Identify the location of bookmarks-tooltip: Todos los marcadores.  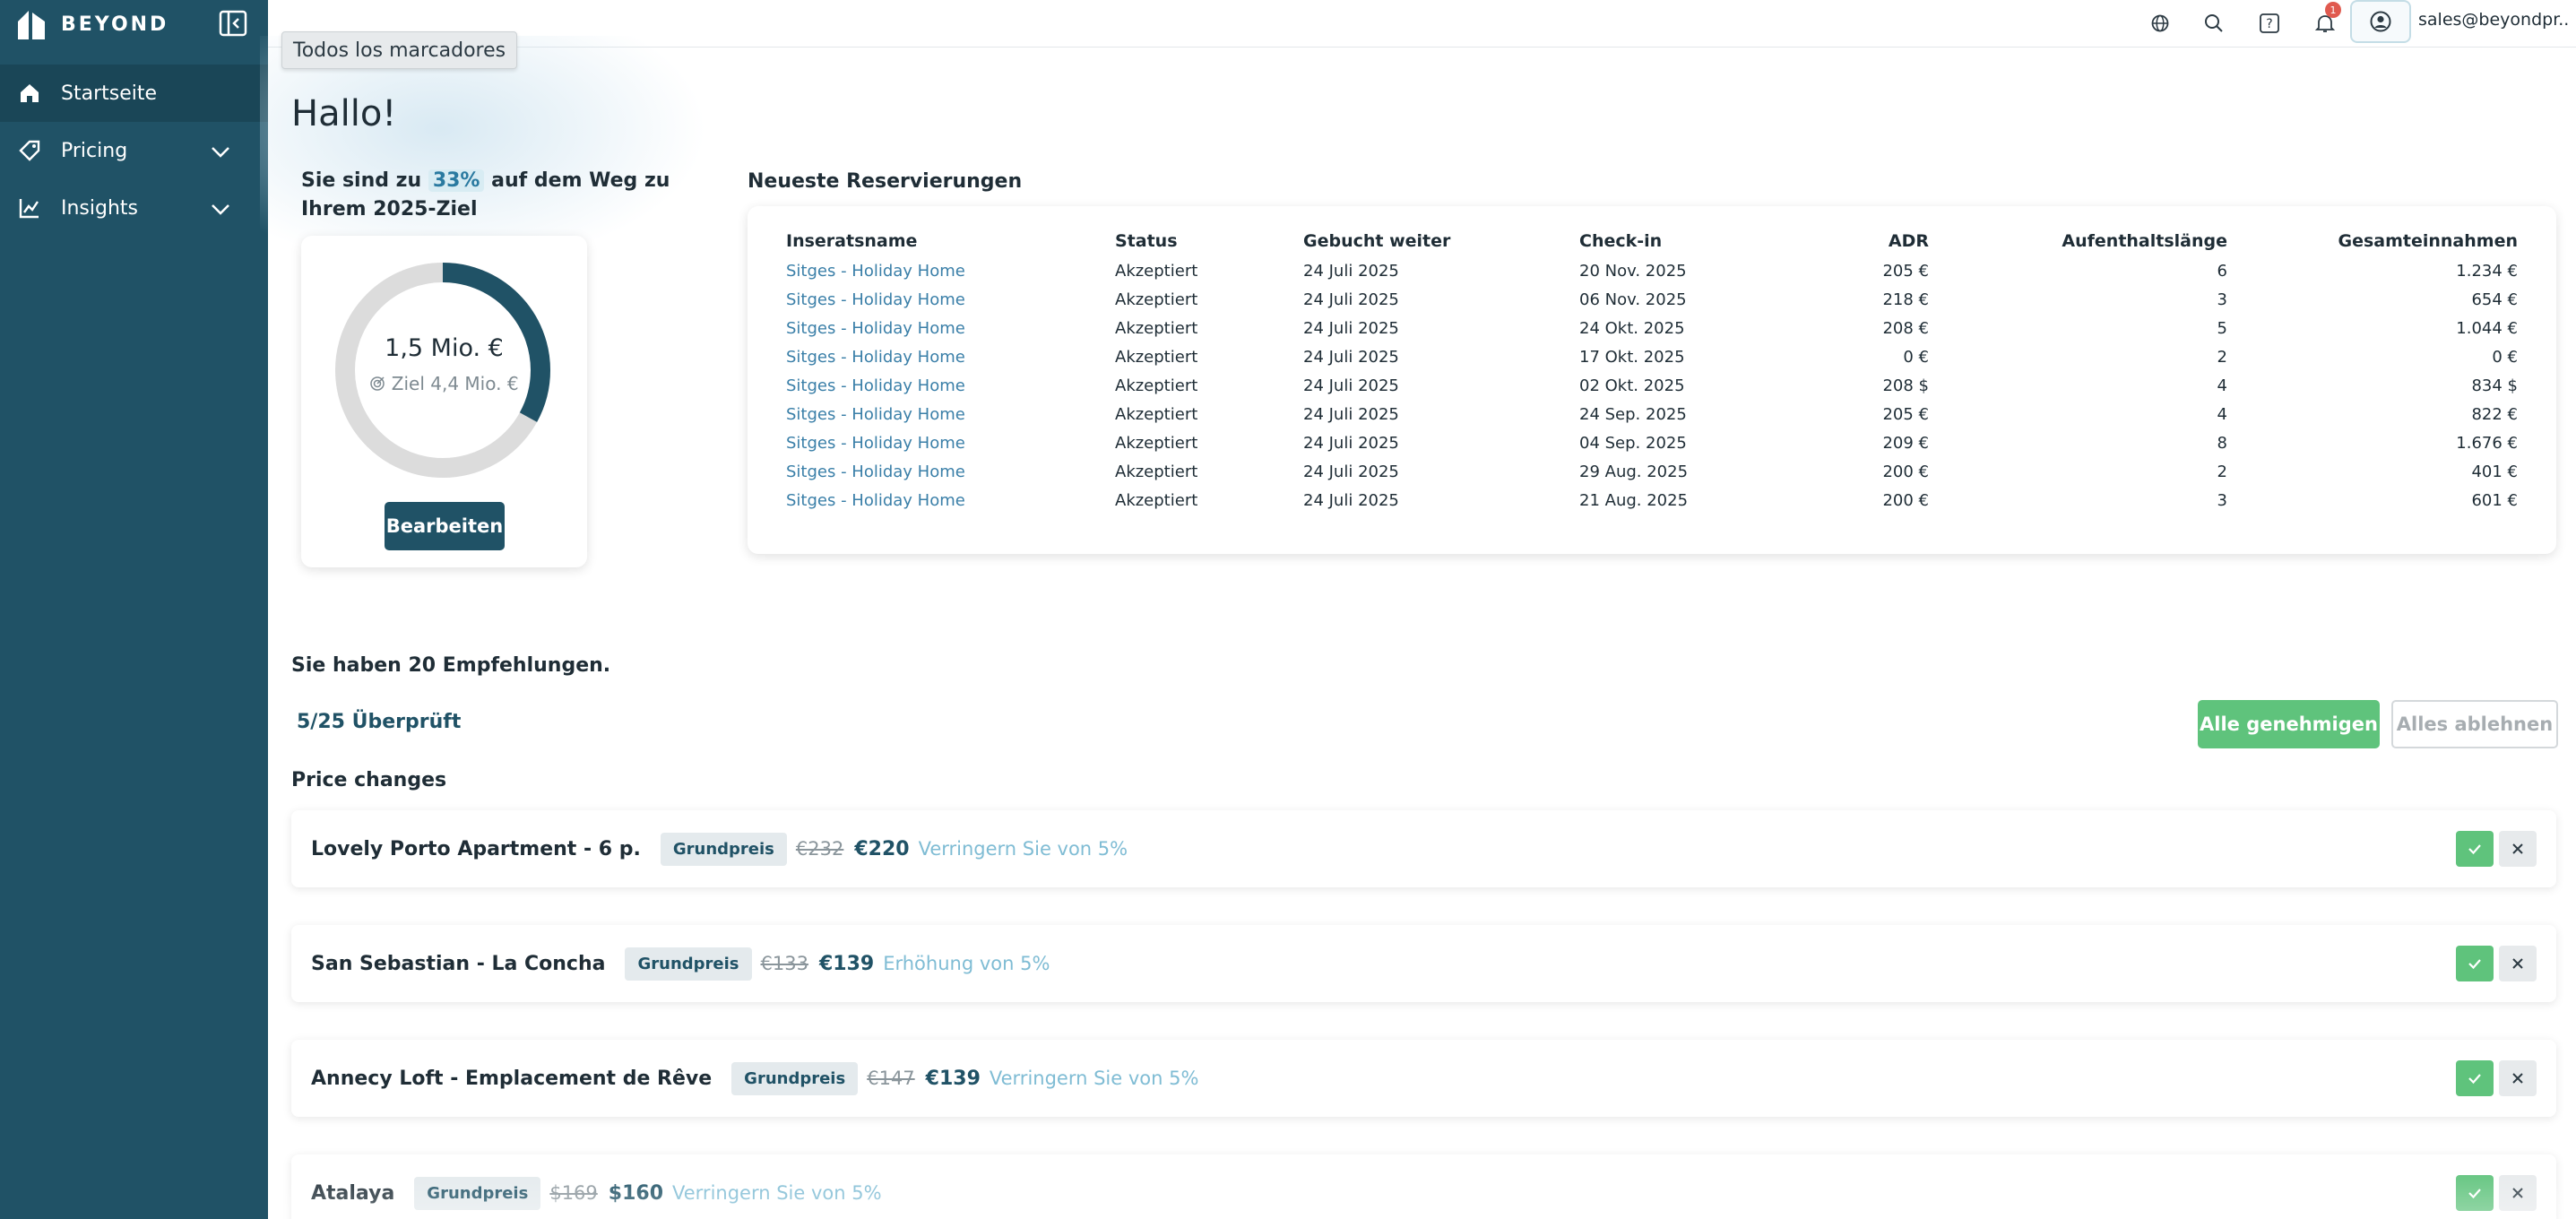
(399, 50).